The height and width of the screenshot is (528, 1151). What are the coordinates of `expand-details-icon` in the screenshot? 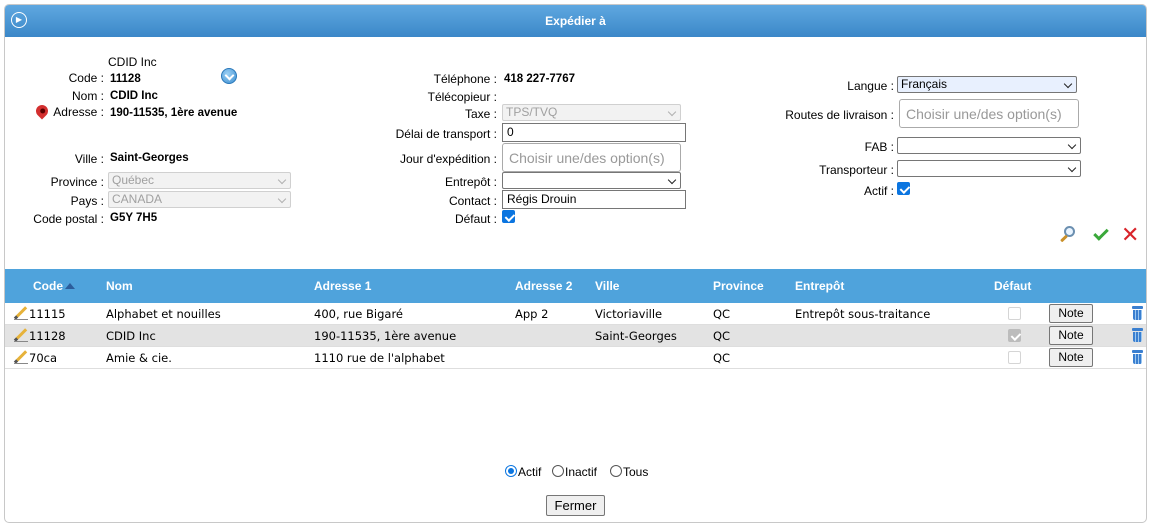 It's located at (229, 76).